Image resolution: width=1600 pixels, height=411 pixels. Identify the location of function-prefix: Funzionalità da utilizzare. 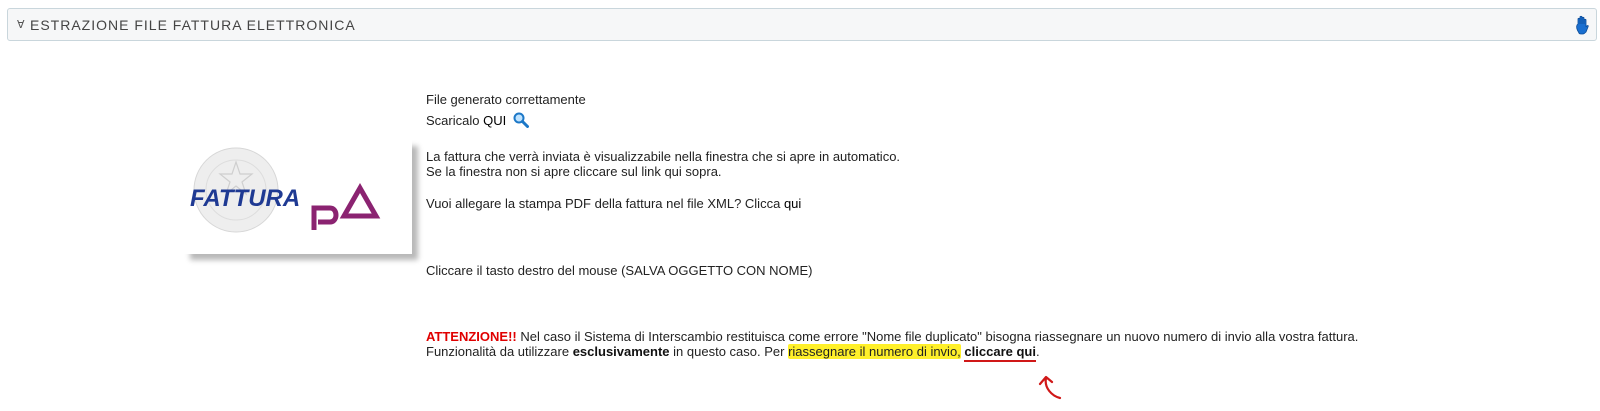
(498, 351).